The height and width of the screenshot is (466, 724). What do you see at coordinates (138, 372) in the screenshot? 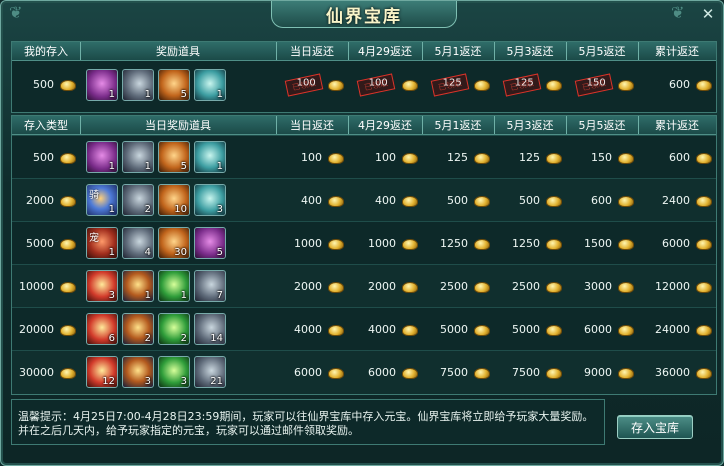
I see `feather-item-icon: 3` at bounding box center [138, 372].